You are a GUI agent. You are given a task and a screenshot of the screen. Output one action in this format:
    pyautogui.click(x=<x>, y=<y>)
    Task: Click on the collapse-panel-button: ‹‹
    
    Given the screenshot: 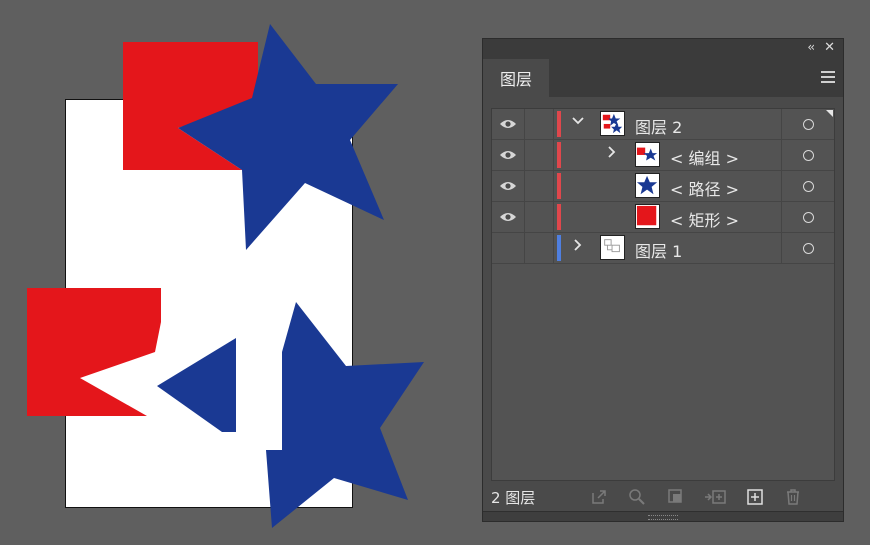 What is the action you would take?
    pyautogui.click(x=810, y=47)
    